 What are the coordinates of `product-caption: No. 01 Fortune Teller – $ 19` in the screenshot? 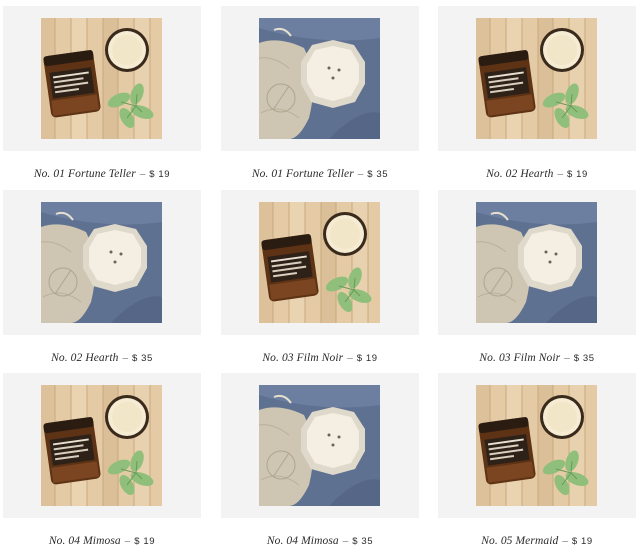 It's located at (102, 173).